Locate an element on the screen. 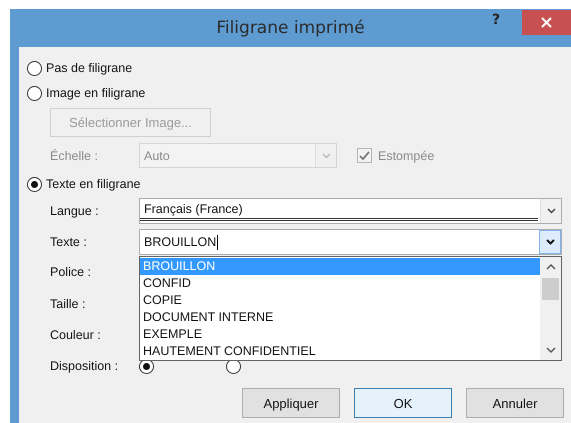 The height and width of the screenshot is (423, 571). field-label: Couleur : is located at coordinates (76, 335).